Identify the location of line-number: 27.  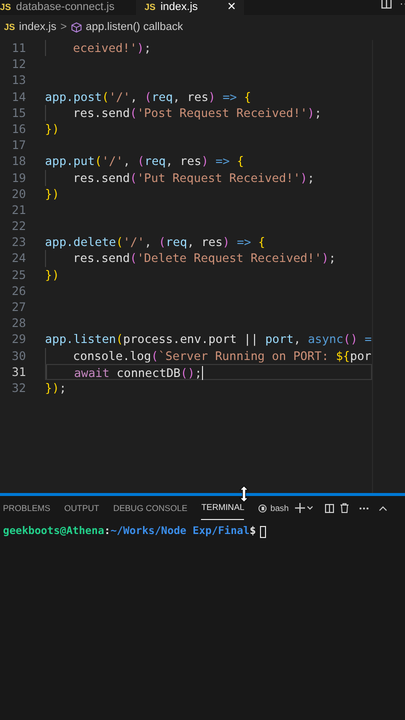
(18, 307).